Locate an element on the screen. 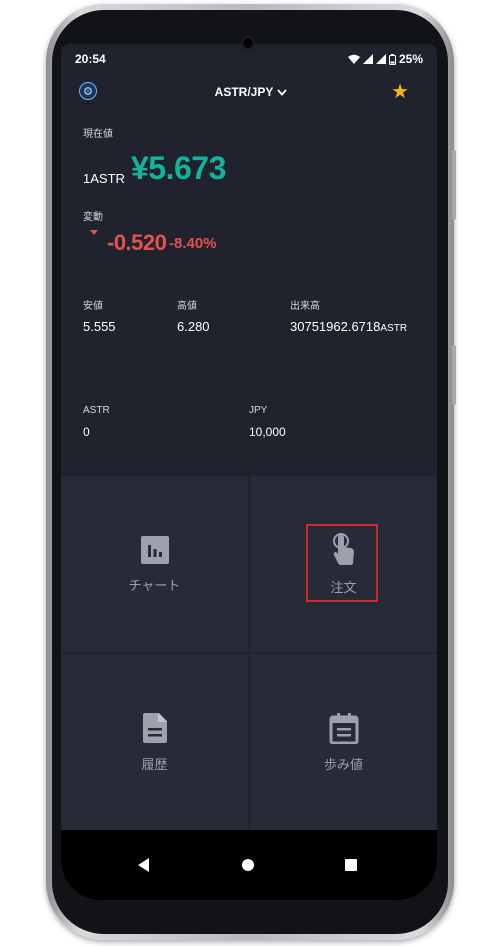 The image size is (500, 946). app-header: ASTR/JPY ★ is located at coordinates (249, 91).